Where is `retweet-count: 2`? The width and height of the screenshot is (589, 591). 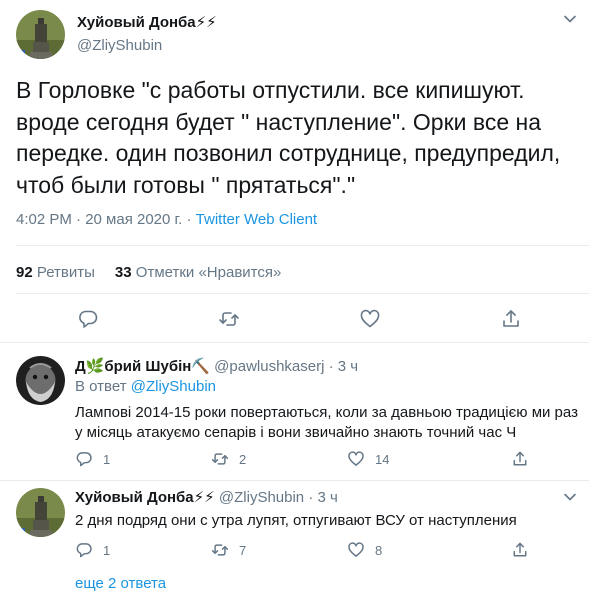 retweet-count: 2 is located at coordinates (243, 459).